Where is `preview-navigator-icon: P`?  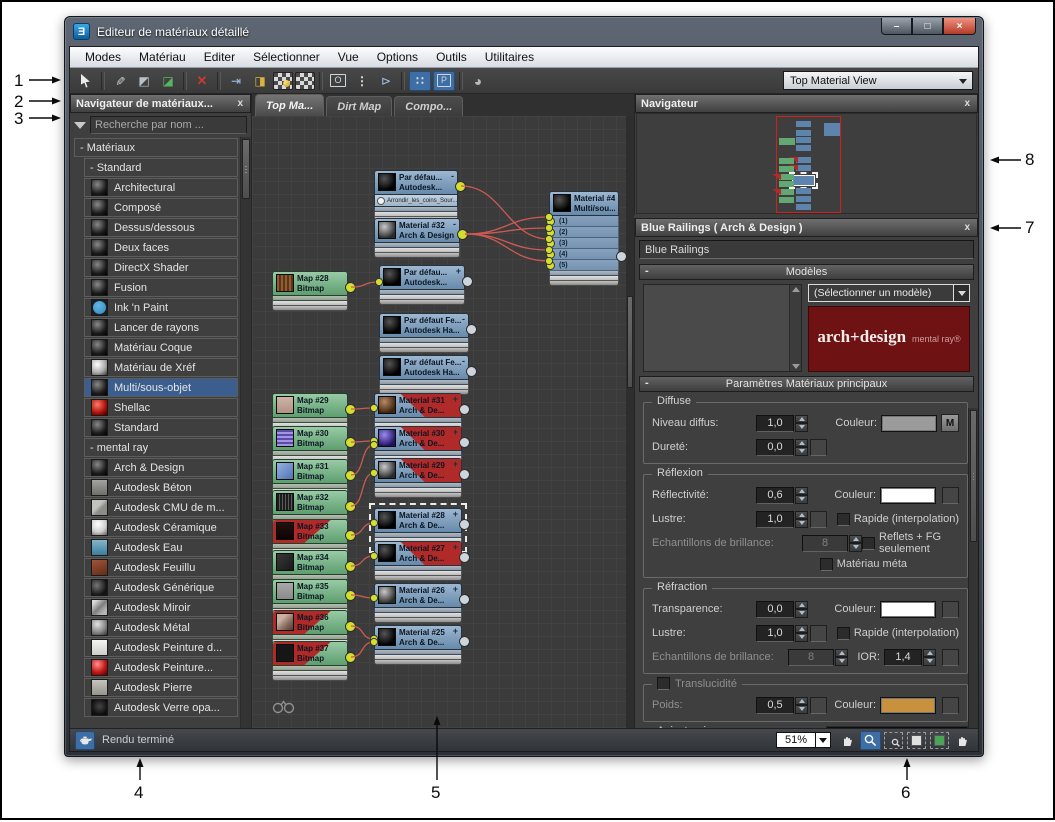
preview-navigator-icon: P is located at coordinates (444, 80).